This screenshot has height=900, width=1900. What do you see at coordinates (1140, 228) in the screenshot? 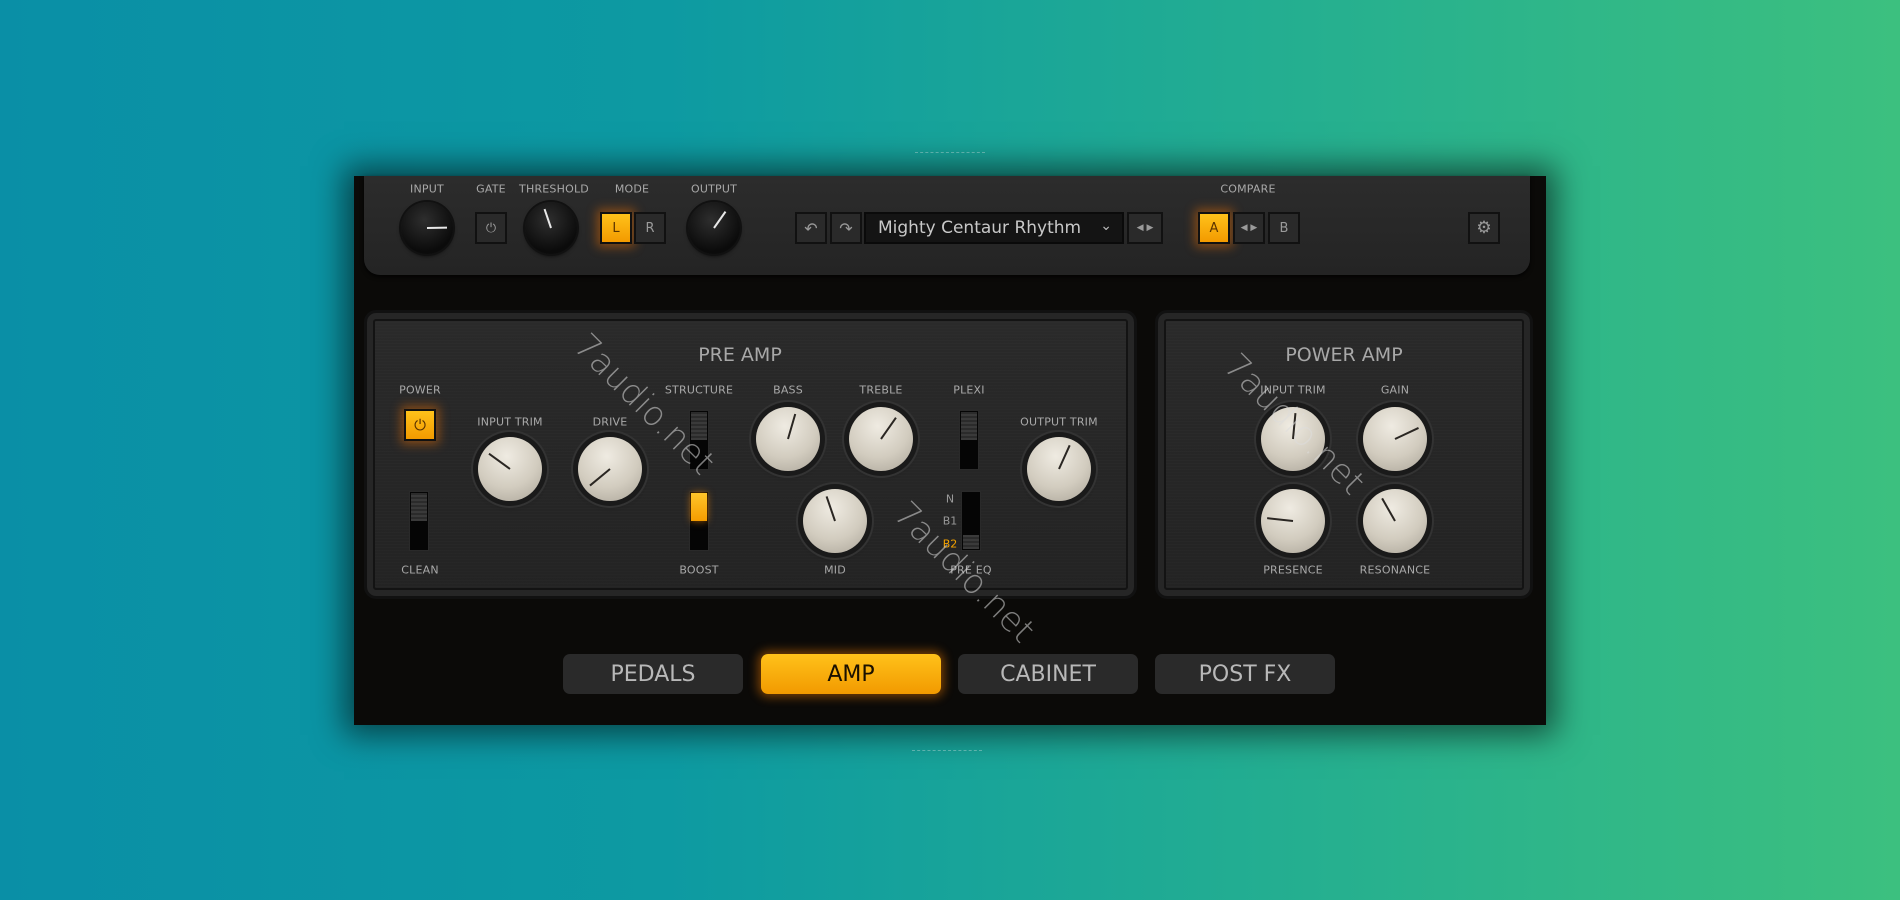
I see `previous-preset-icon: ◀` at bounding box center [1140, 228].